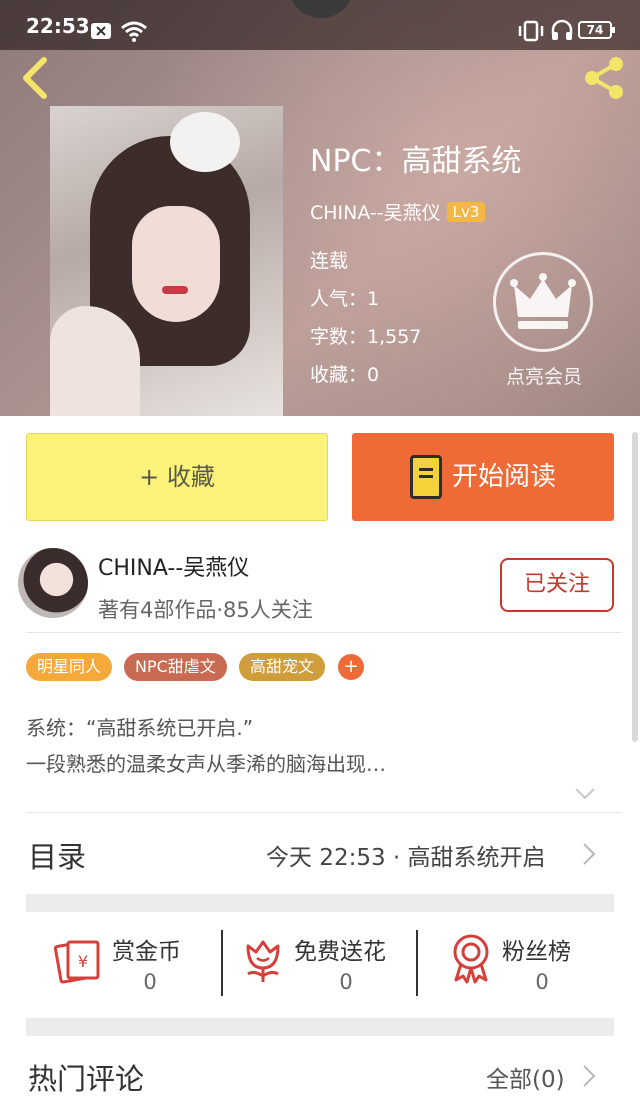  Describe the element at coordinates (320, 25) in the screenshot. I see `status-bar: 22:53 74` at that location.